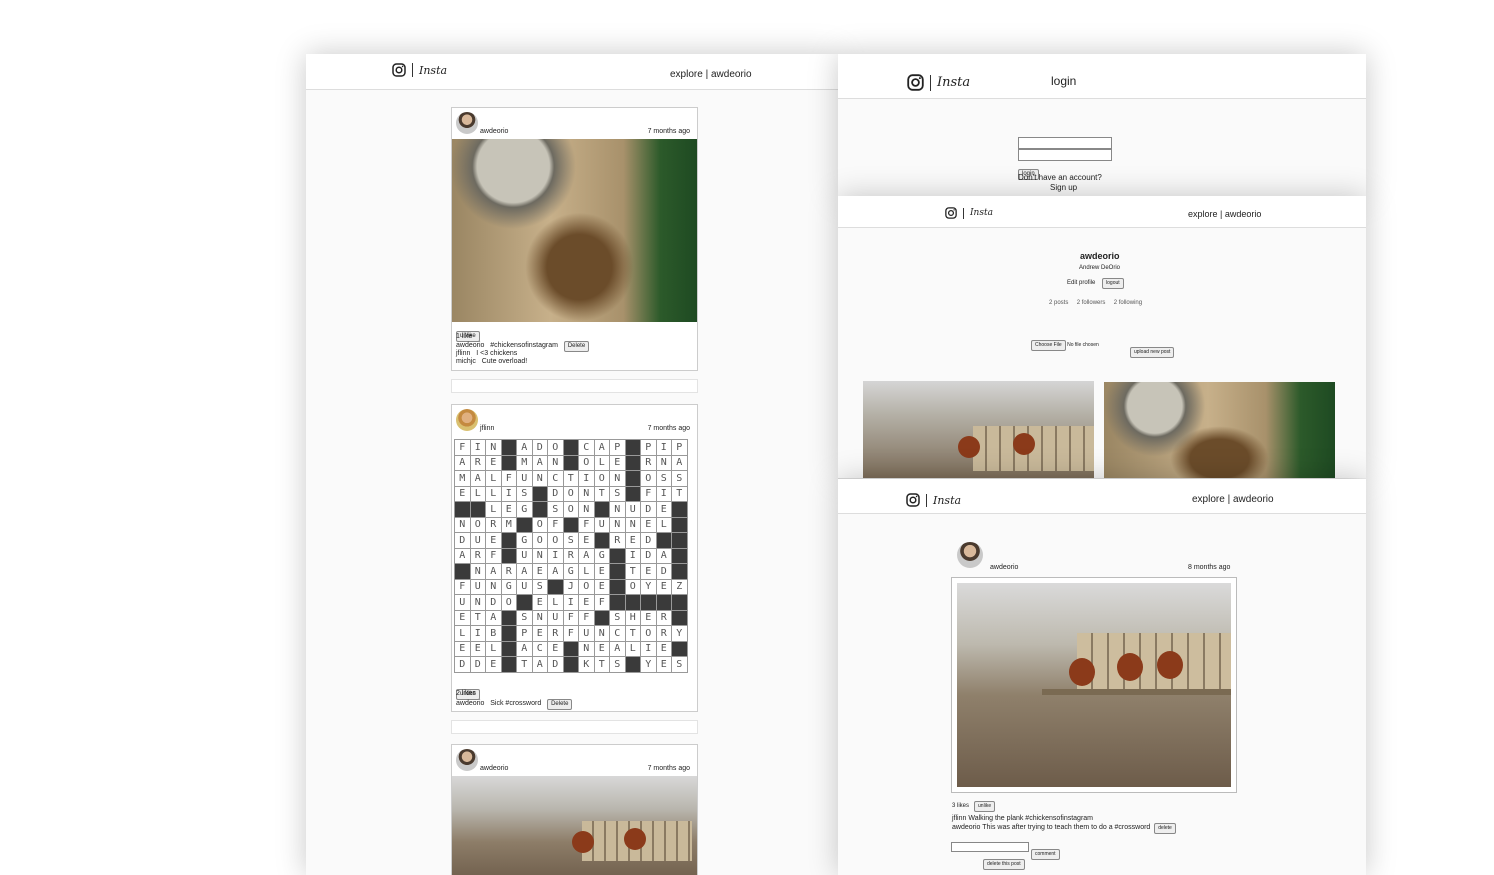 The height and width of the screenshot is (875, 1494). I want to click on post-timestamp: 8 months ago, so click(1209, 567).